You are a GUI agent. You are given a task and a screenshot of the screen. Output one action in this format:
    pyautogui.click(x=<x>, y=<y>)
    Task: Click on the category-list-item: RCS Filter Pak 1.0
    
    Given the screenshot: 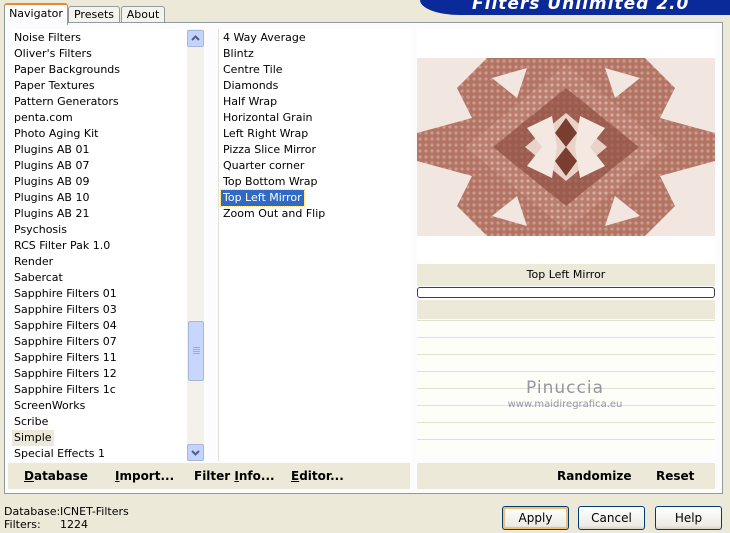 What is the action you would take?
    pyautogui.click(x=62, y=246)
    